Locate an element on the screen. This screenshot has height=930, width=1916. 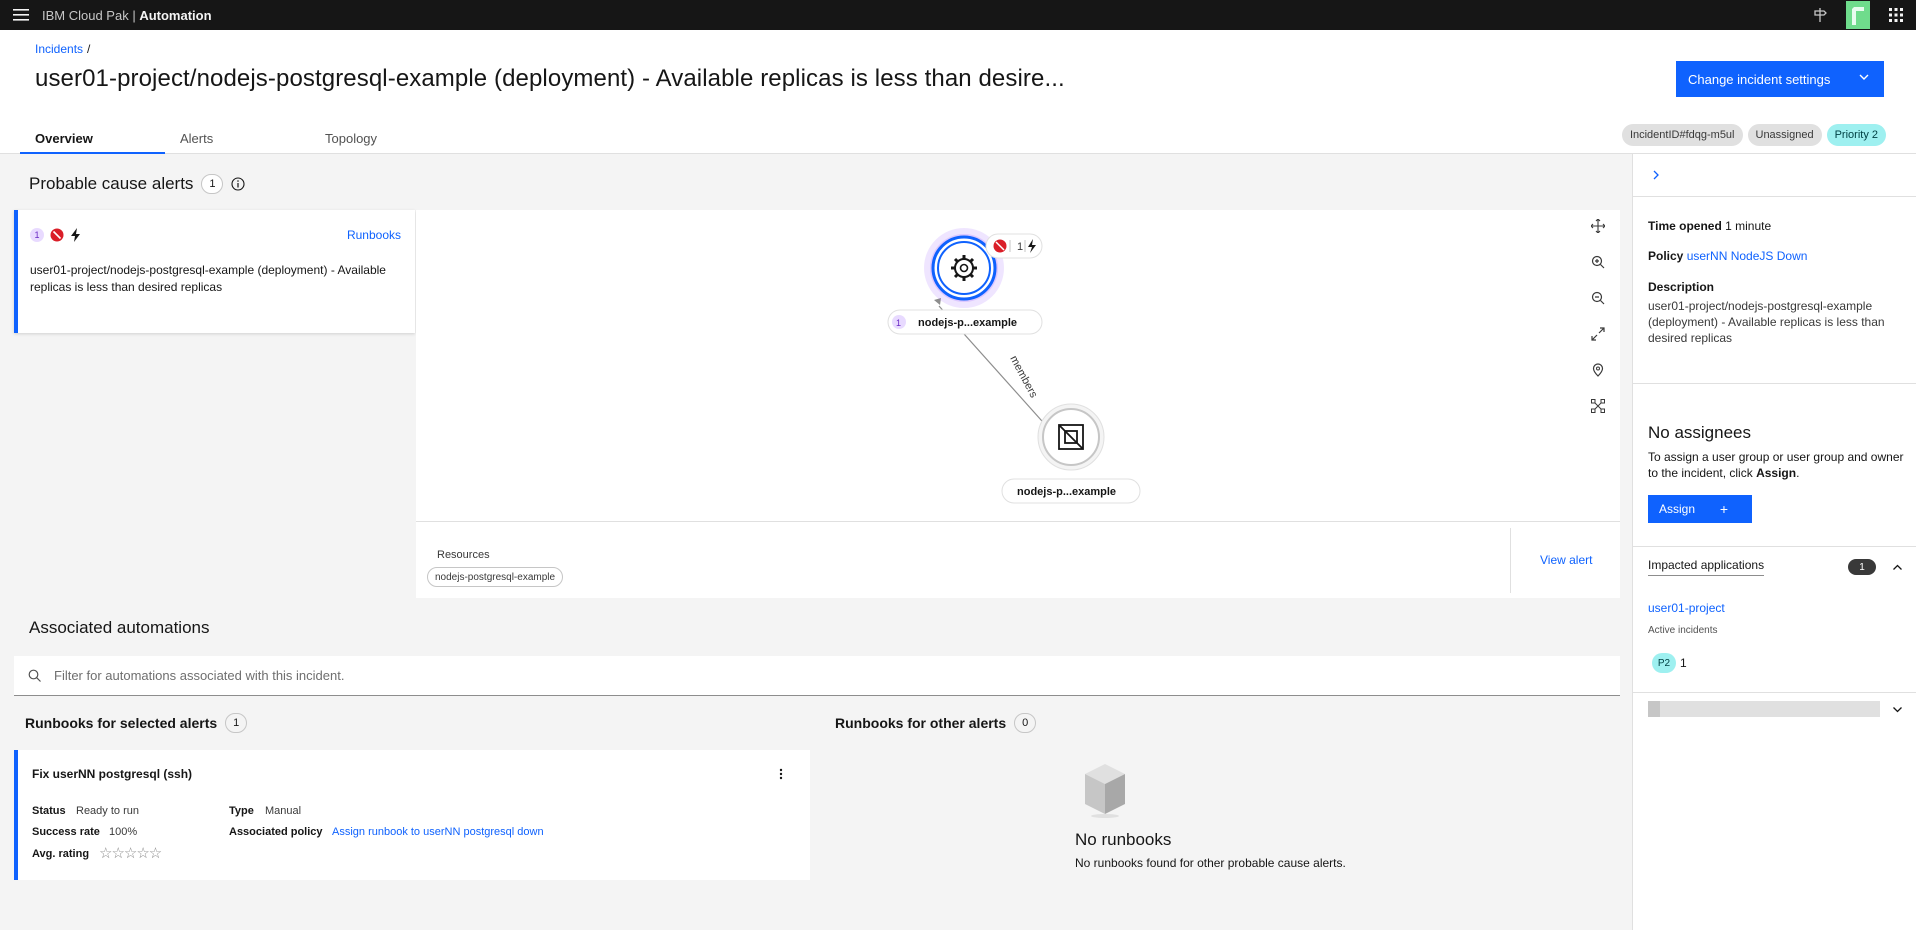
tab-list: Overview Alerts Topology is located at coordinates (237, 138).